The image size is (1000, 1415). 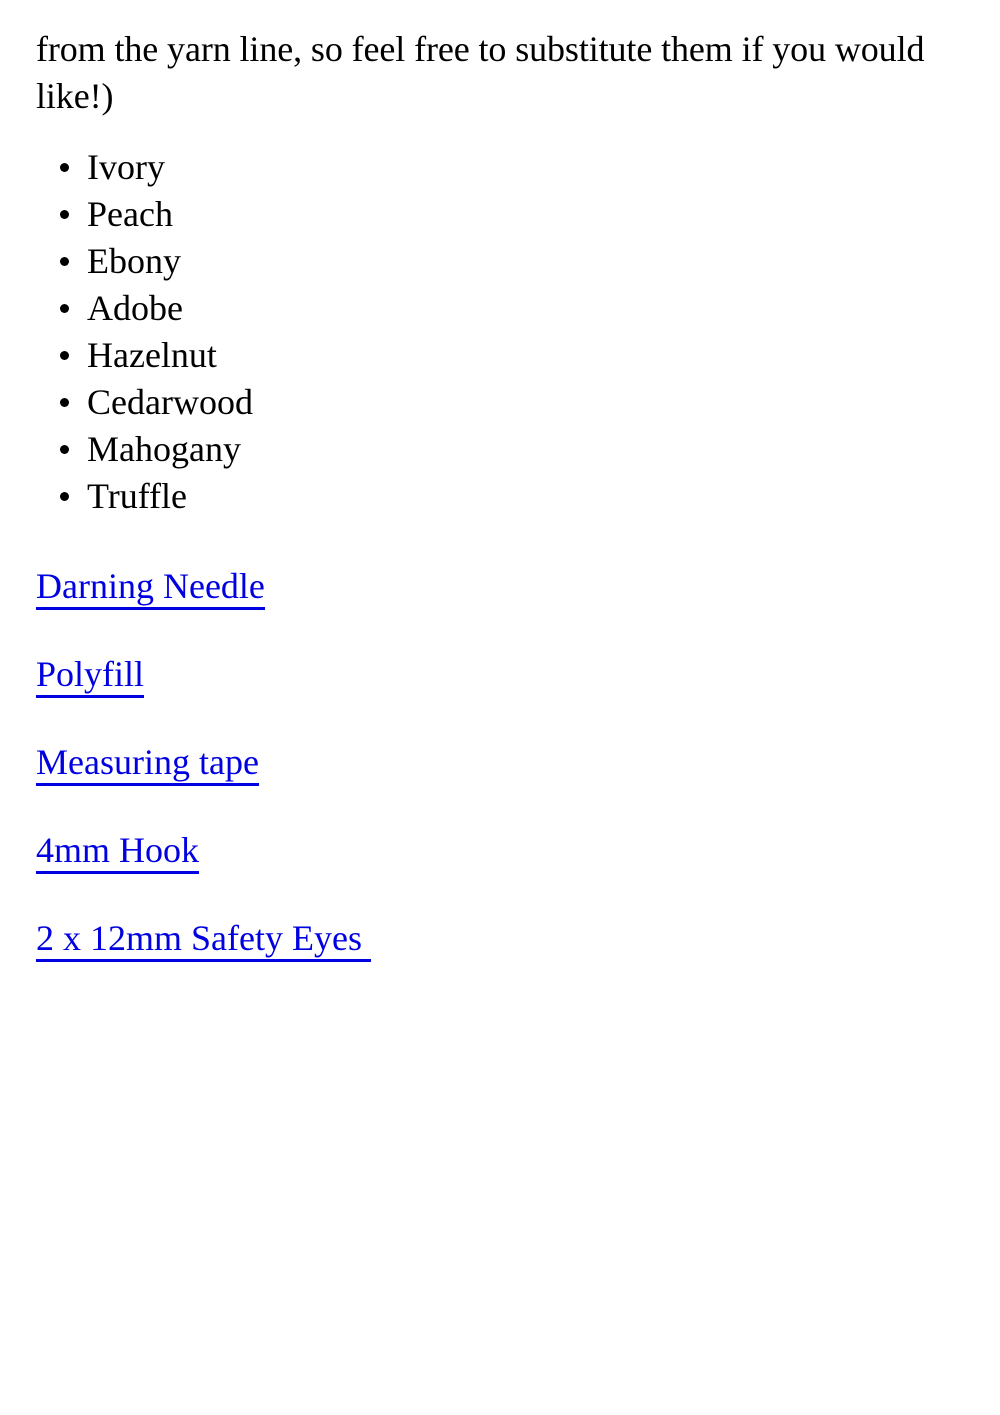 I want to click on list-item-label: Cedarwood, so click(x=170, y=402).